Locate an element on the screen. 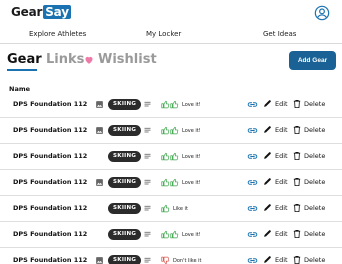  top-bar: Gear Say is located at coordinates (171, 14).